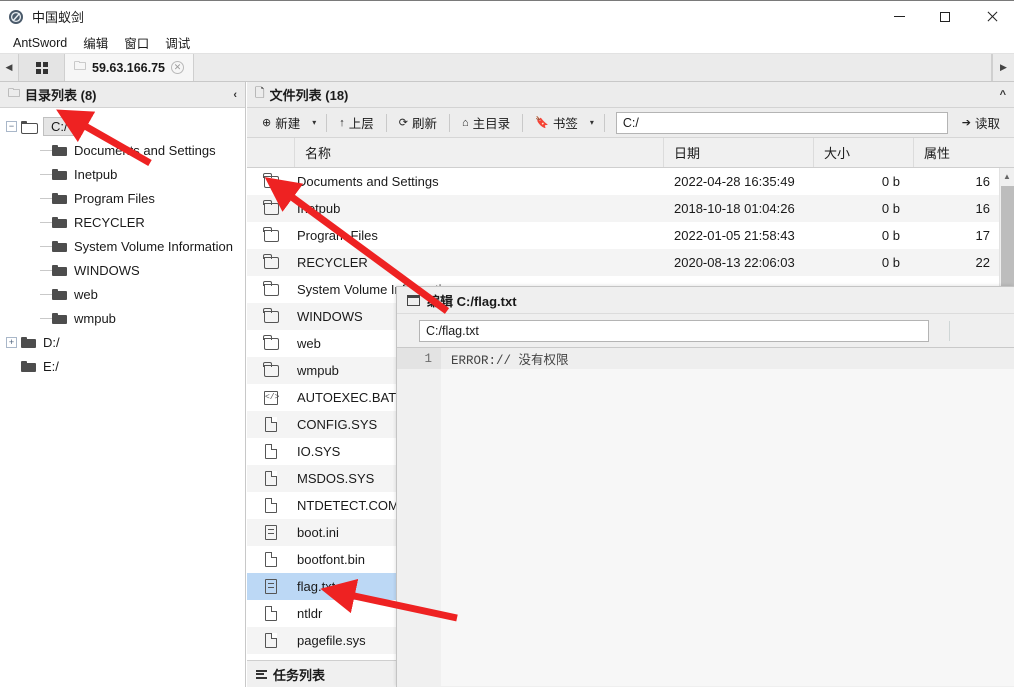  What do you see at coordinates (734, 262) in the screenshot?
I see `row-date: 2020-08-13 22:06:03` at bounding box center [734, 262].